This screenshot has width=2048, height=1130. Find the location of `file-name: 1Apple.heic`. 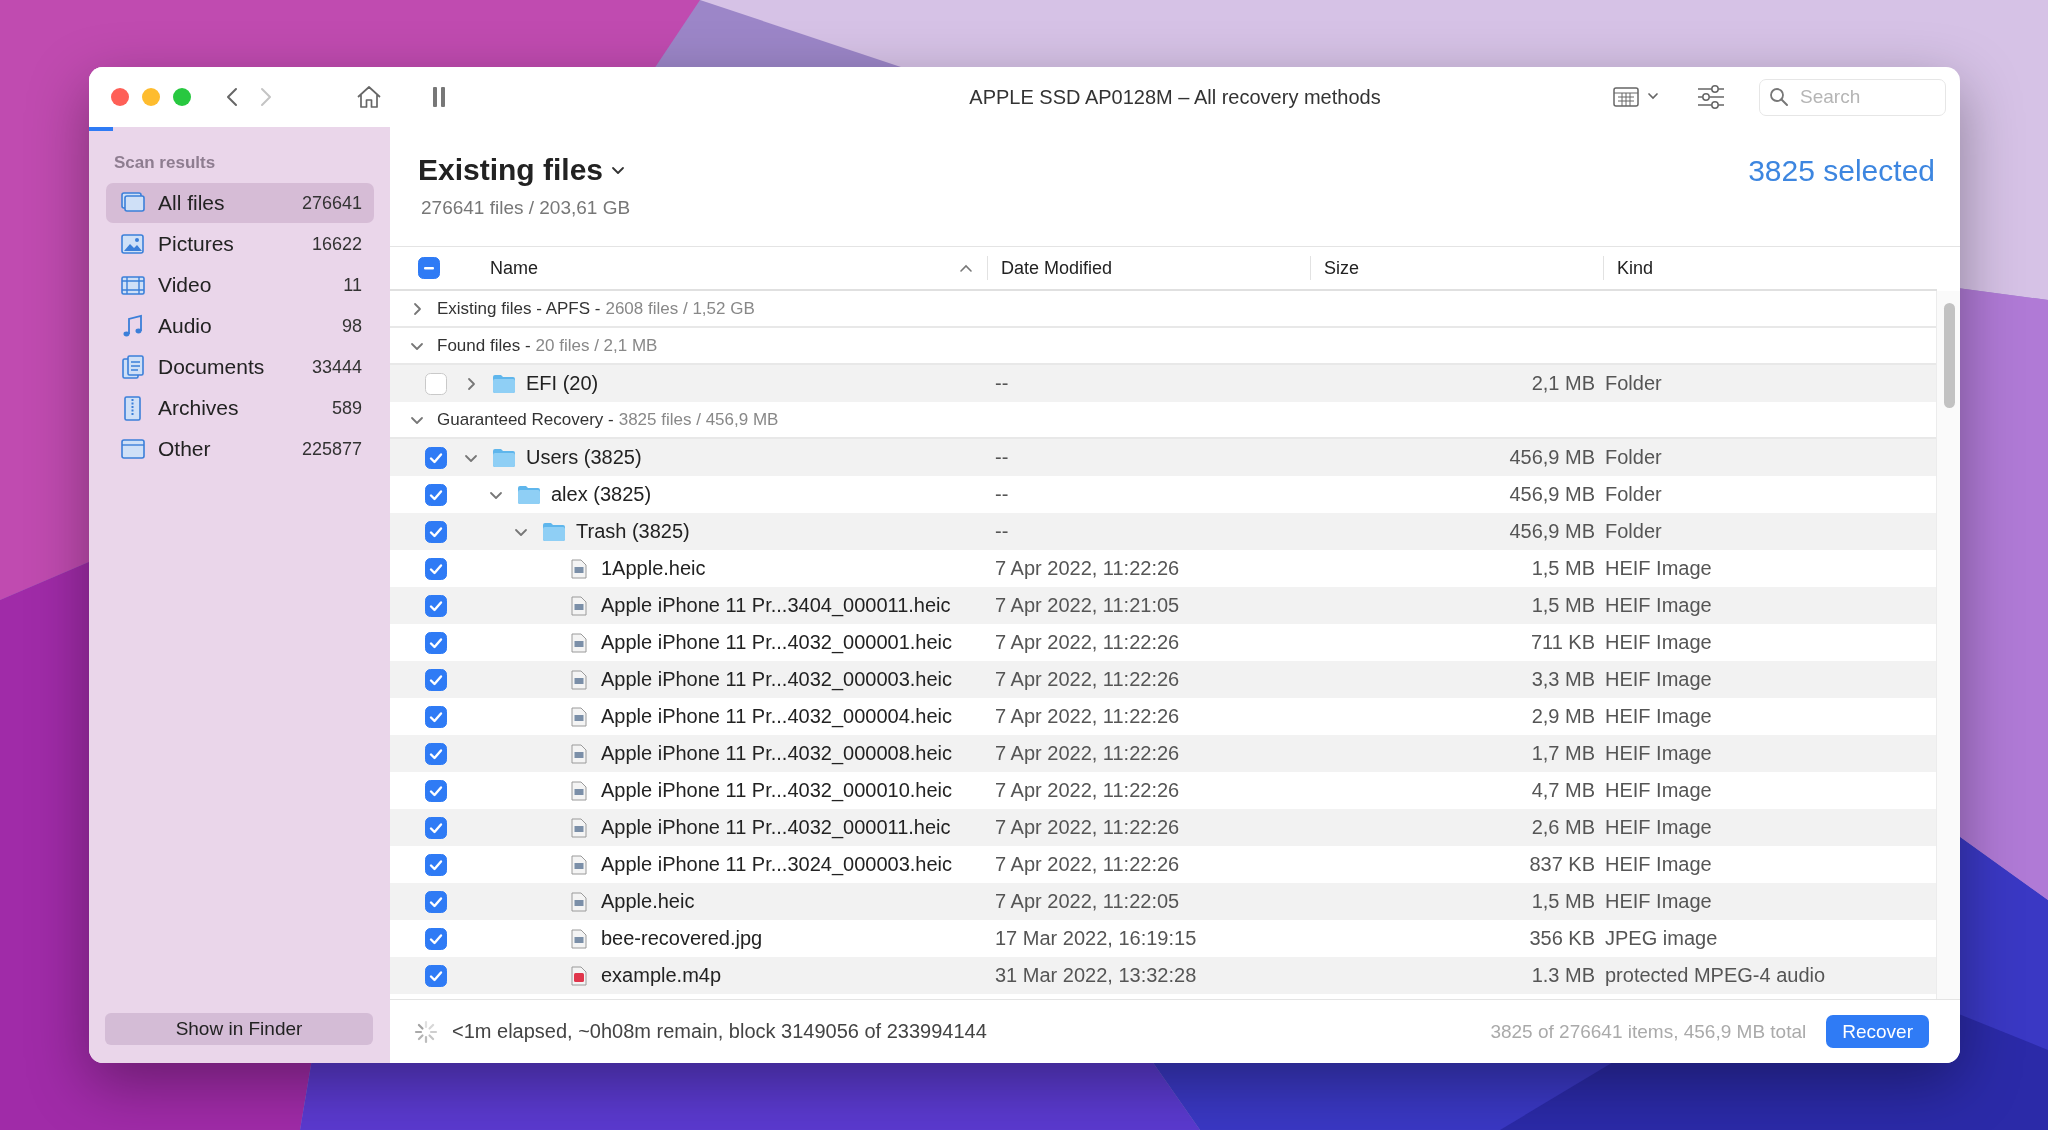

file-name: 1Apple.heic is located at coordinates (653, 568).